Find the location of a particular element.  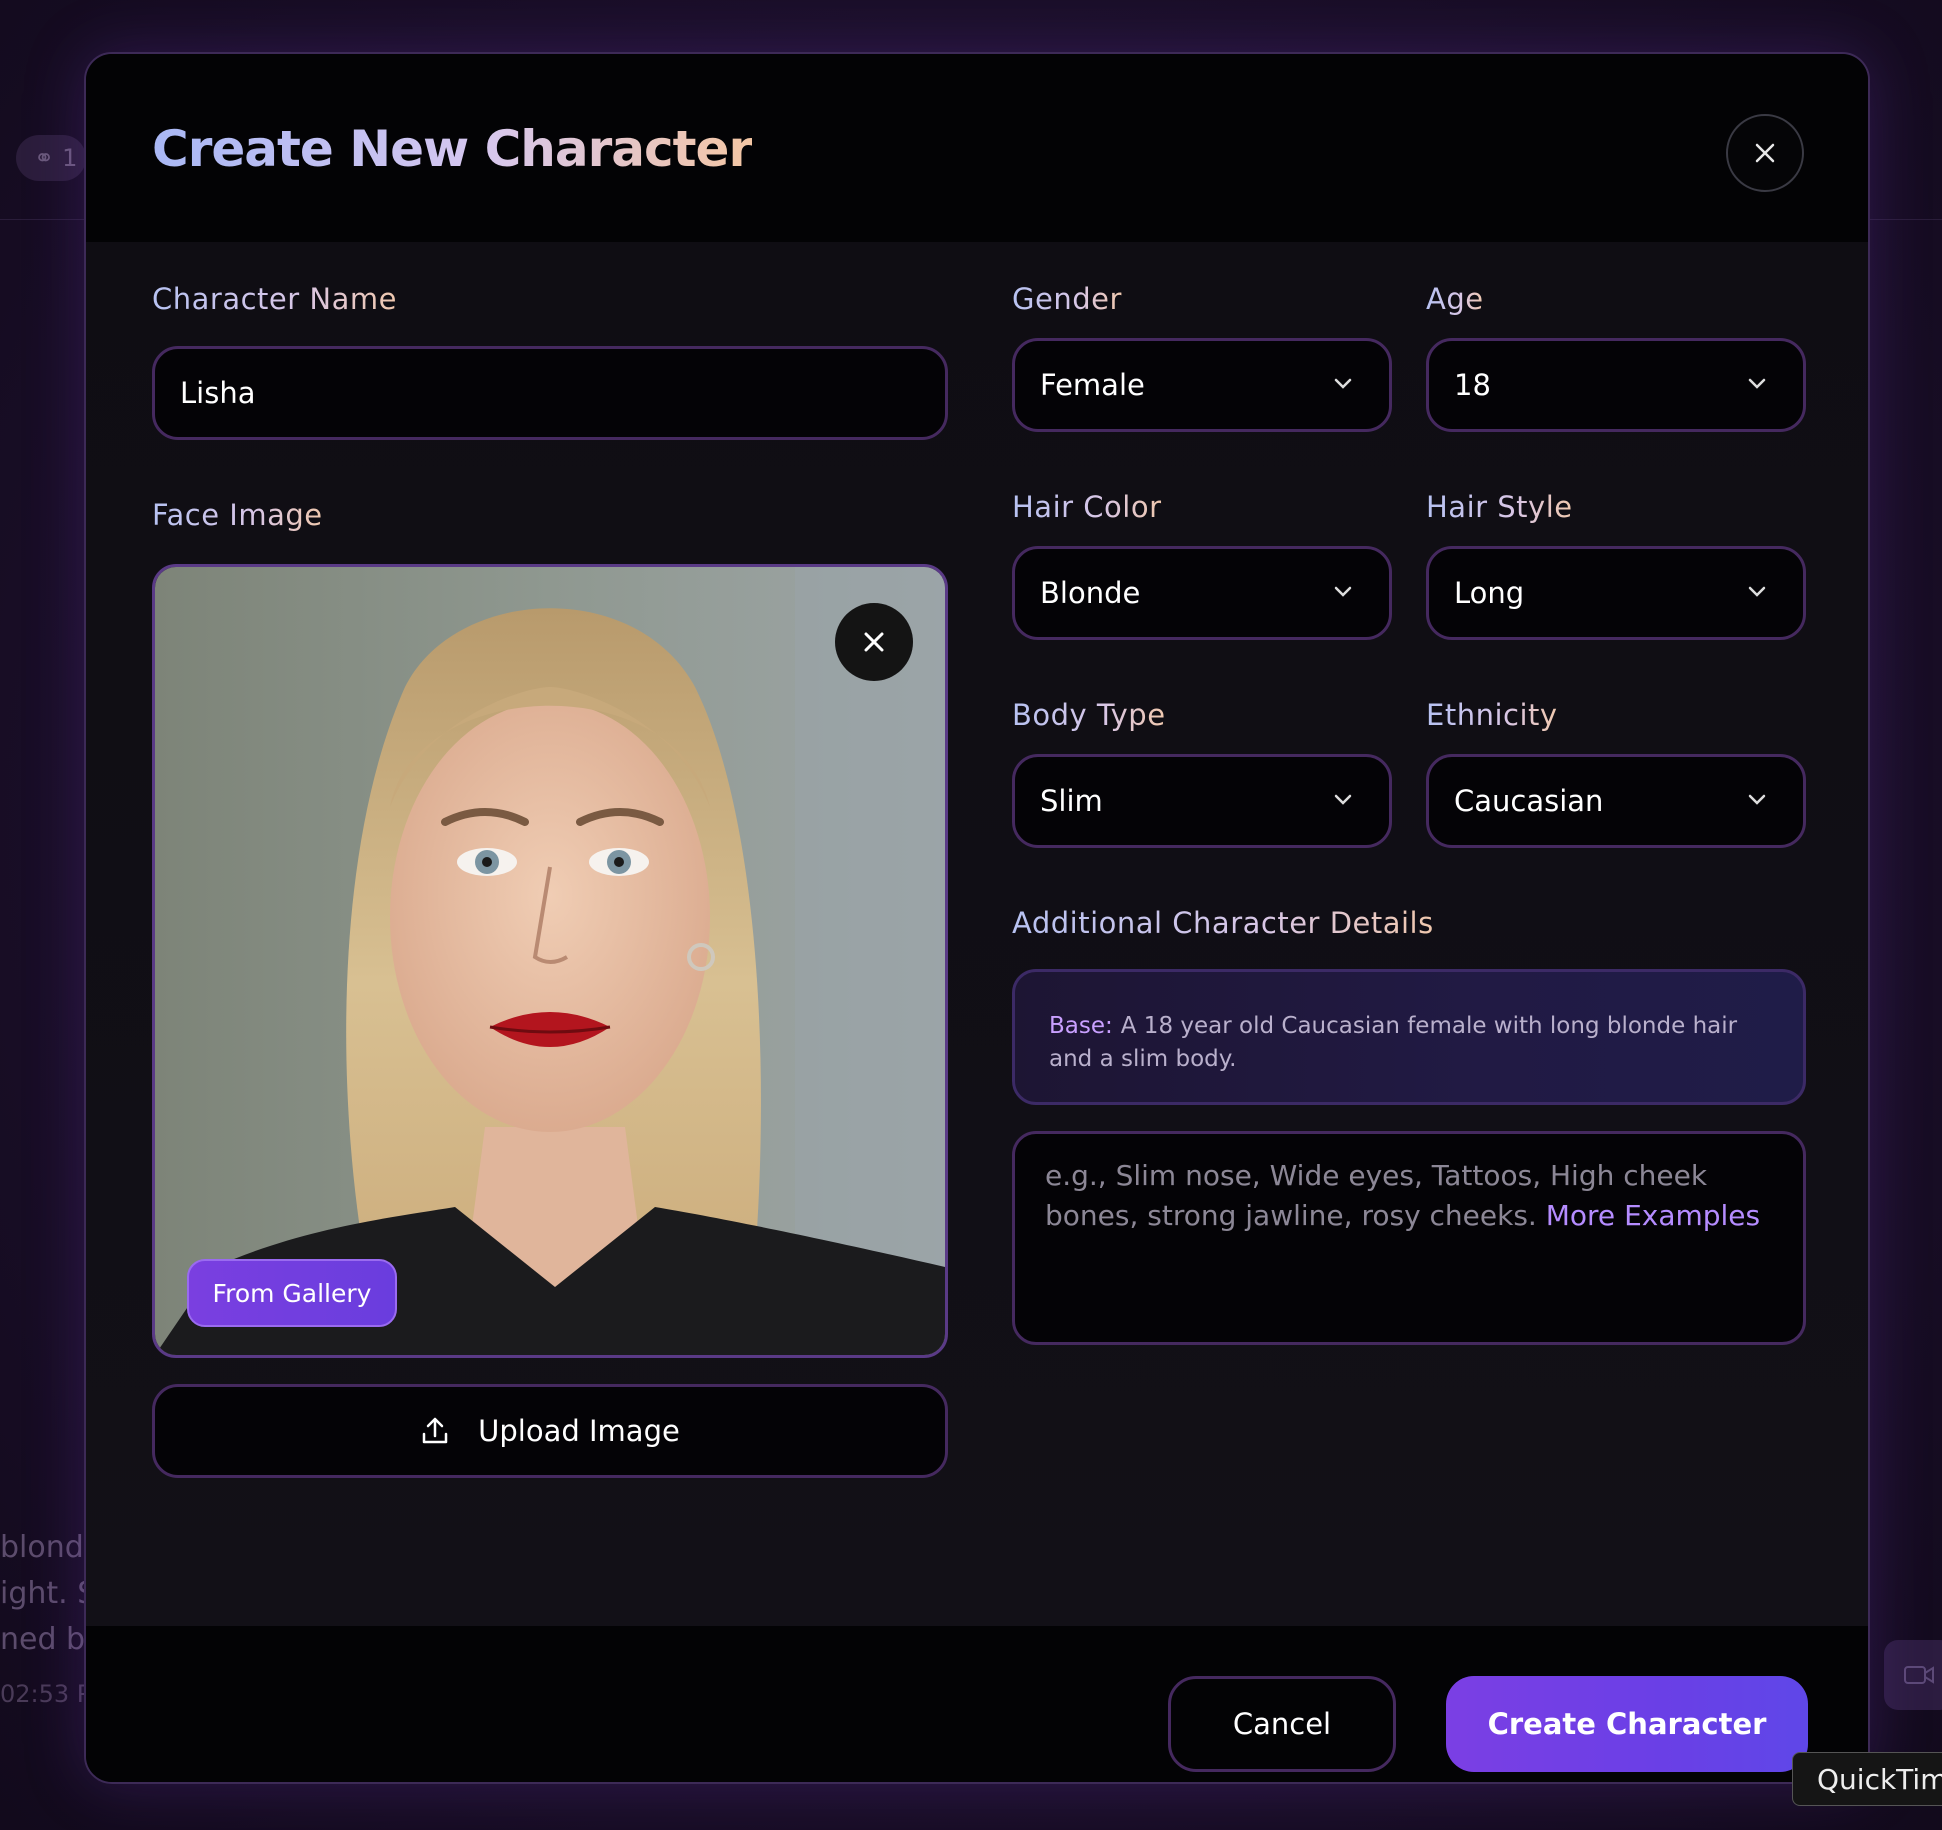

age-value: 18 is located at coordinates (1472, 385).